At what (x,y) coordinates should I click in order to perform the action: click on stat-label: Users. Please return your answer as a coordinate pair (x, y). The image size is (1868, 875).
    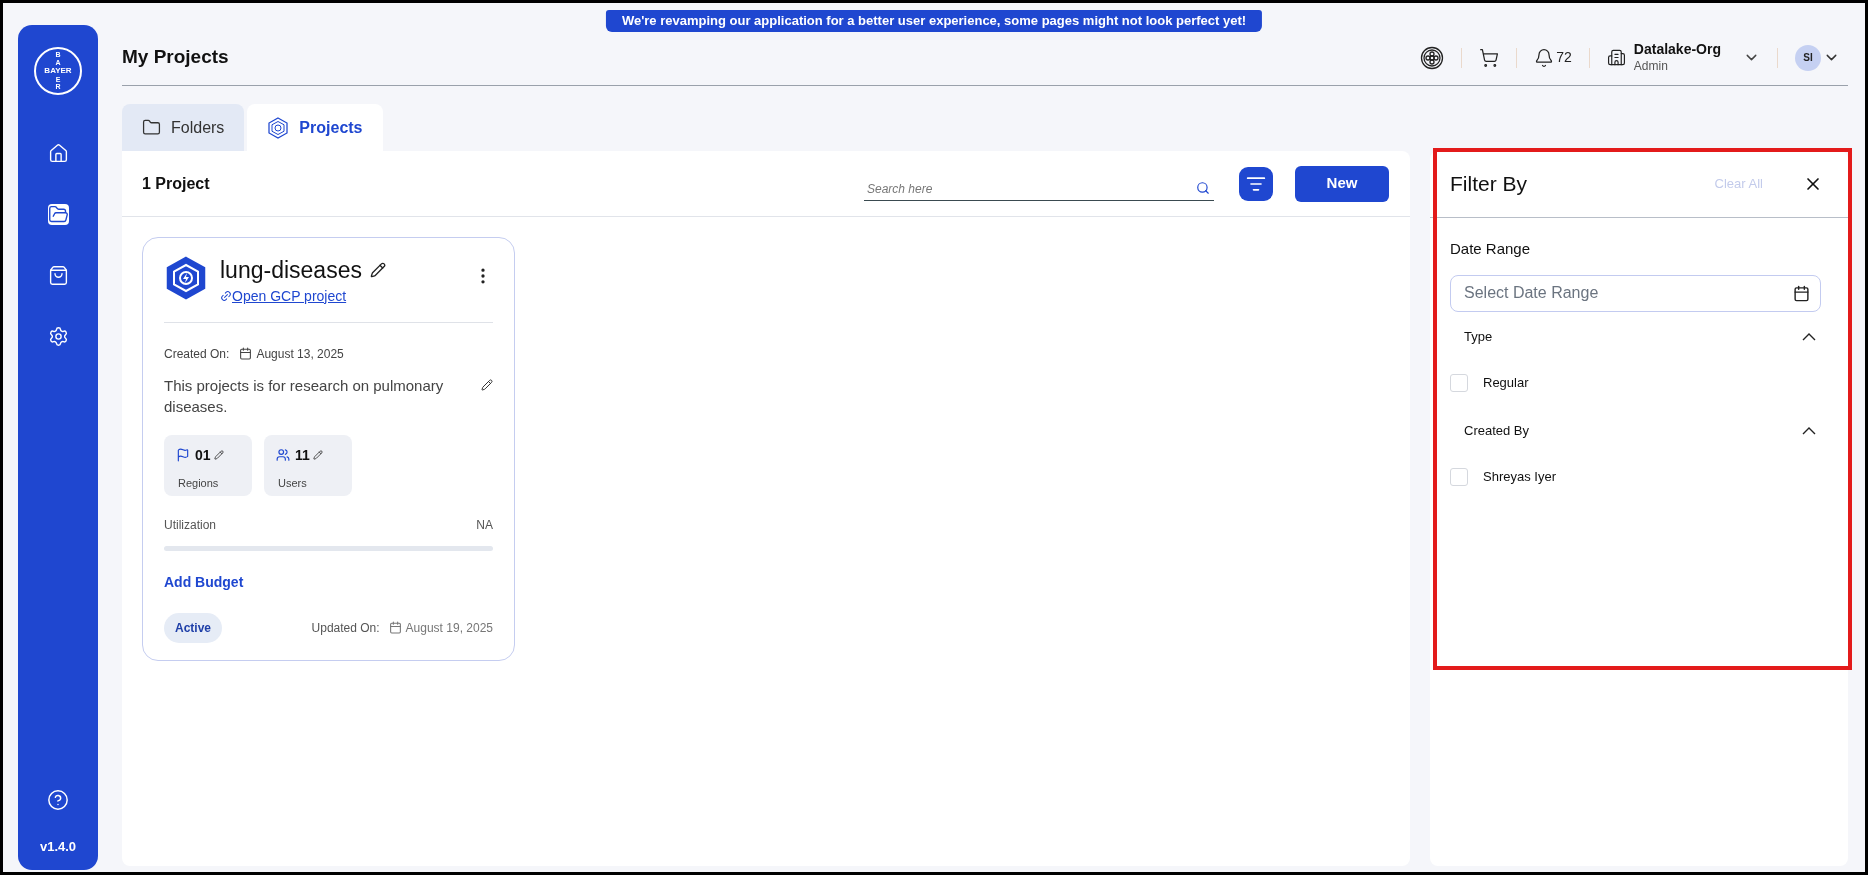
    Looking at the image, I should click on (293, 483).